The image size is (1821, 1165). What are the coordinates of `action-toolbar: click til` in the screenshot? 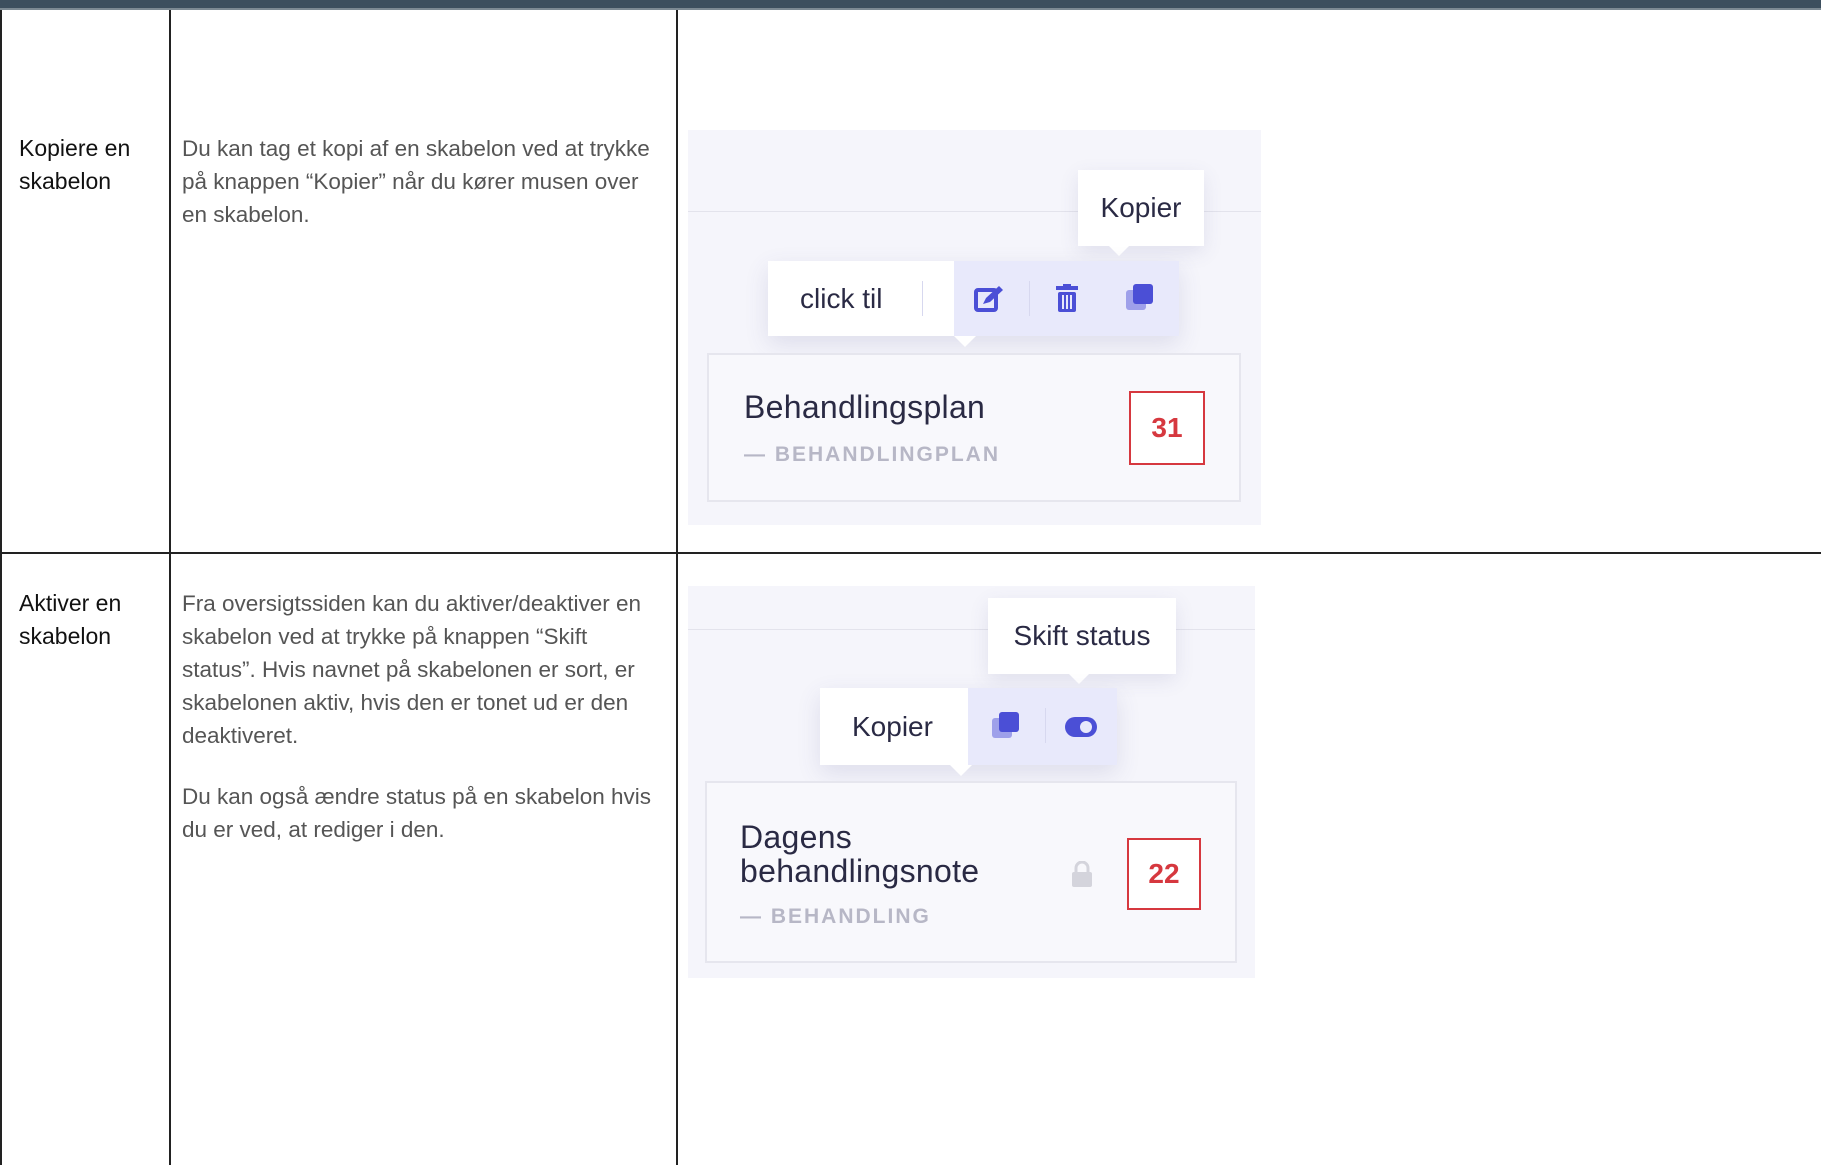 It's located at (973, 304).